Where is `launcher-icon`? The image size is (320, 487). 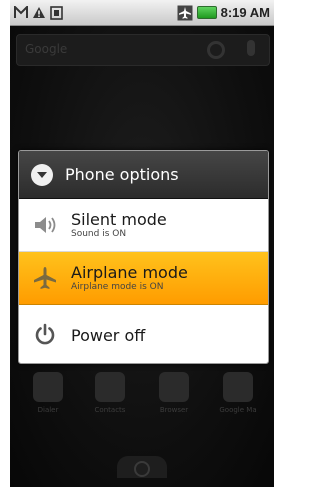 launcher-icon is located at coordinates (142, 469).